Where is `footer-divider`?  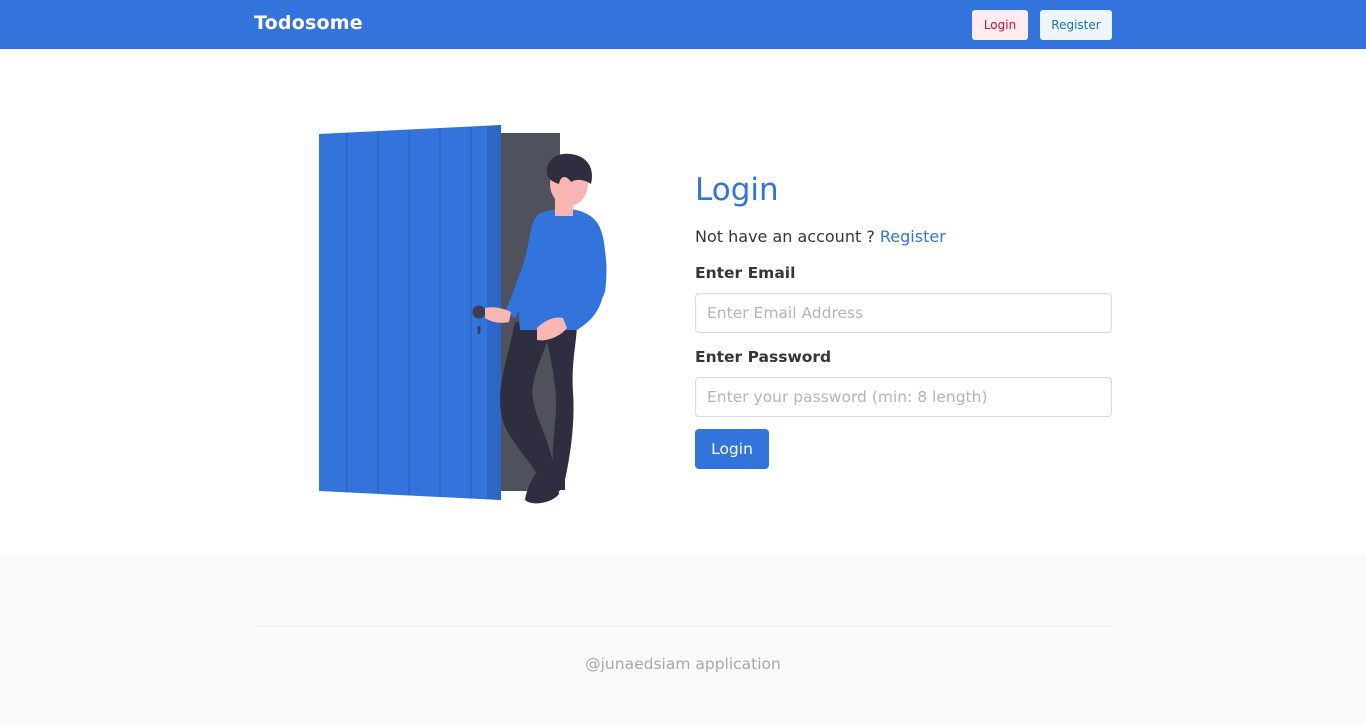 footer-divider is located at coordinates (683, 626).